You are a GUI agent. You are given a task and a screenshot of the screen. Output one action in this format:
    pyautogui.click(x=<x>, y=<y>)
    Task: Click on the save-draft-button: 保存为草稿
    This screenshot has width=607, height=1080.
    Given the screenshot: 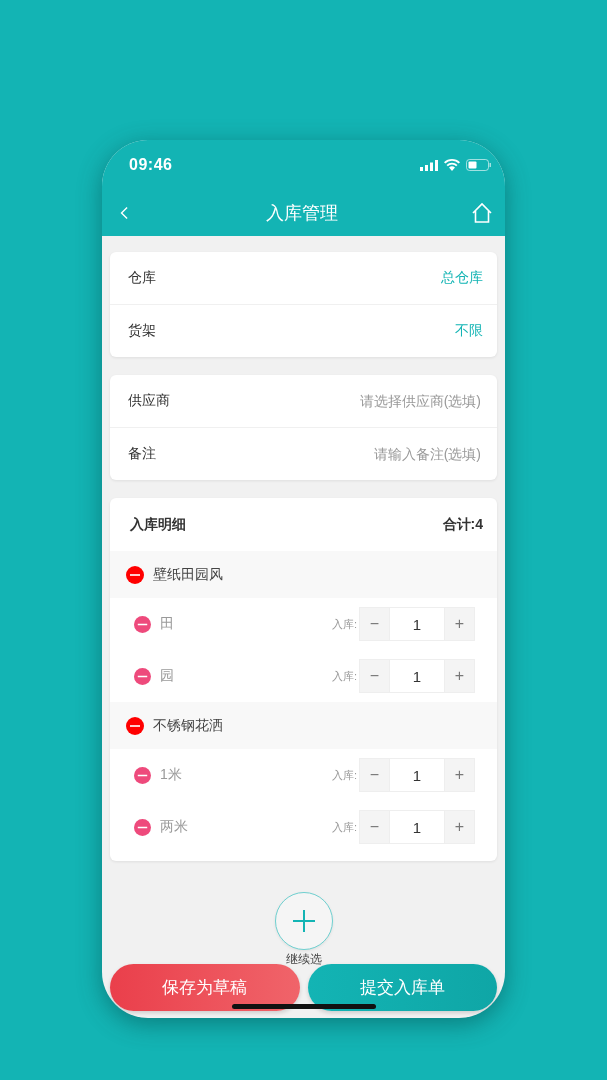 What is the action you would take?
    pyautogui.click(x=205, y=987)
    